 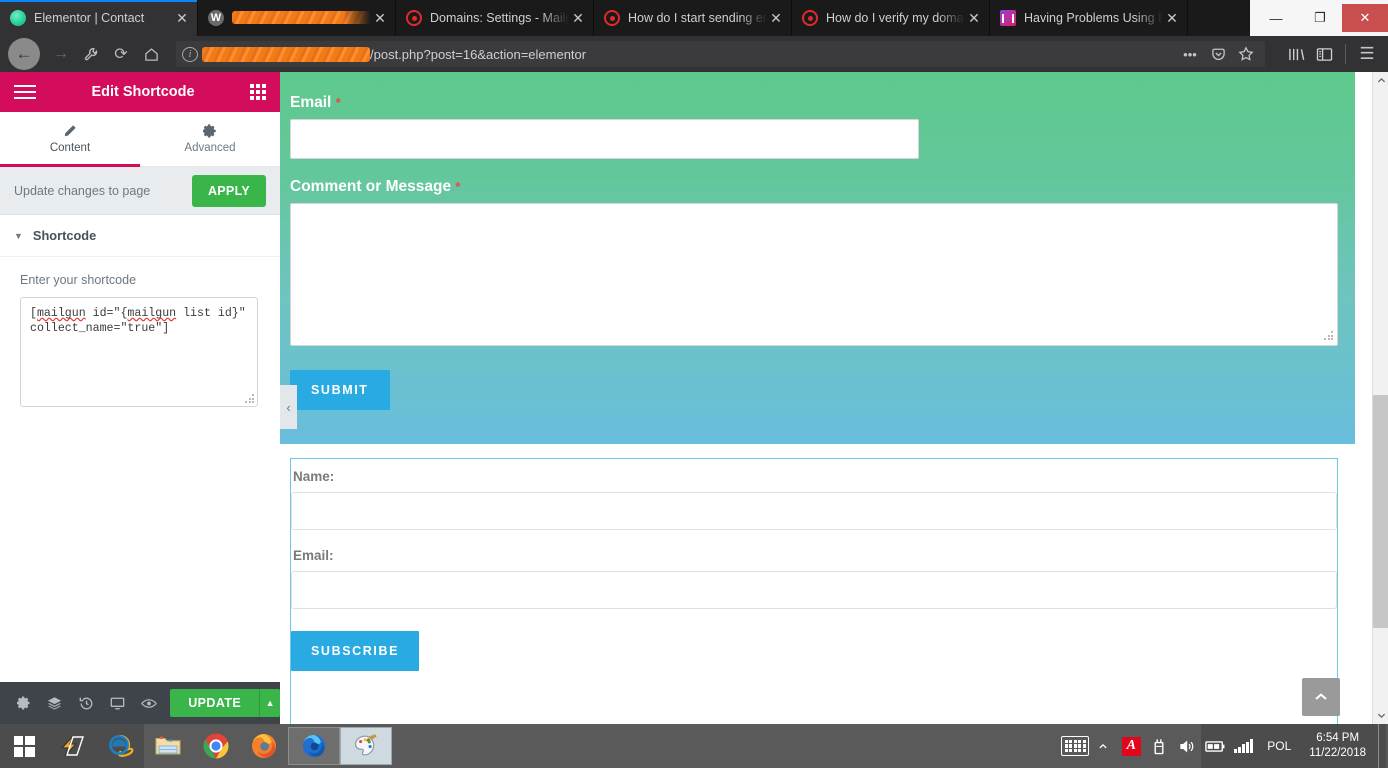 I want to click on taskbar-paint-icon, so click(x=366, y=746).